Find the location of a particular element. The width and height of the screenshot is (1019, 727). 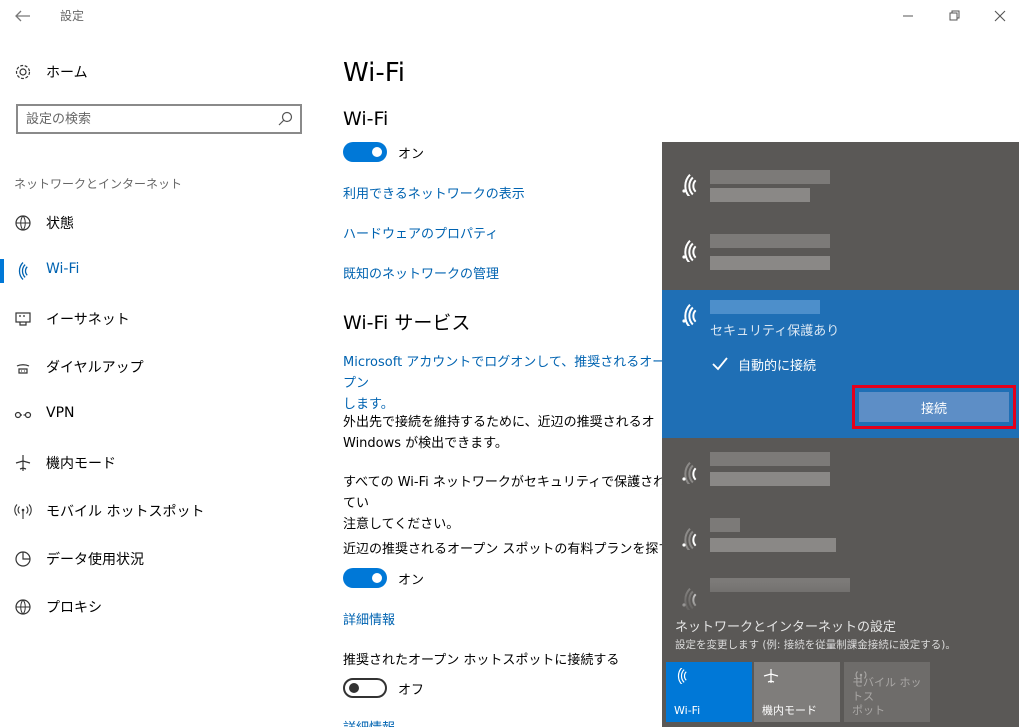

auto-connect-label: 自動的に接続 is located at coordinates (777, 366).